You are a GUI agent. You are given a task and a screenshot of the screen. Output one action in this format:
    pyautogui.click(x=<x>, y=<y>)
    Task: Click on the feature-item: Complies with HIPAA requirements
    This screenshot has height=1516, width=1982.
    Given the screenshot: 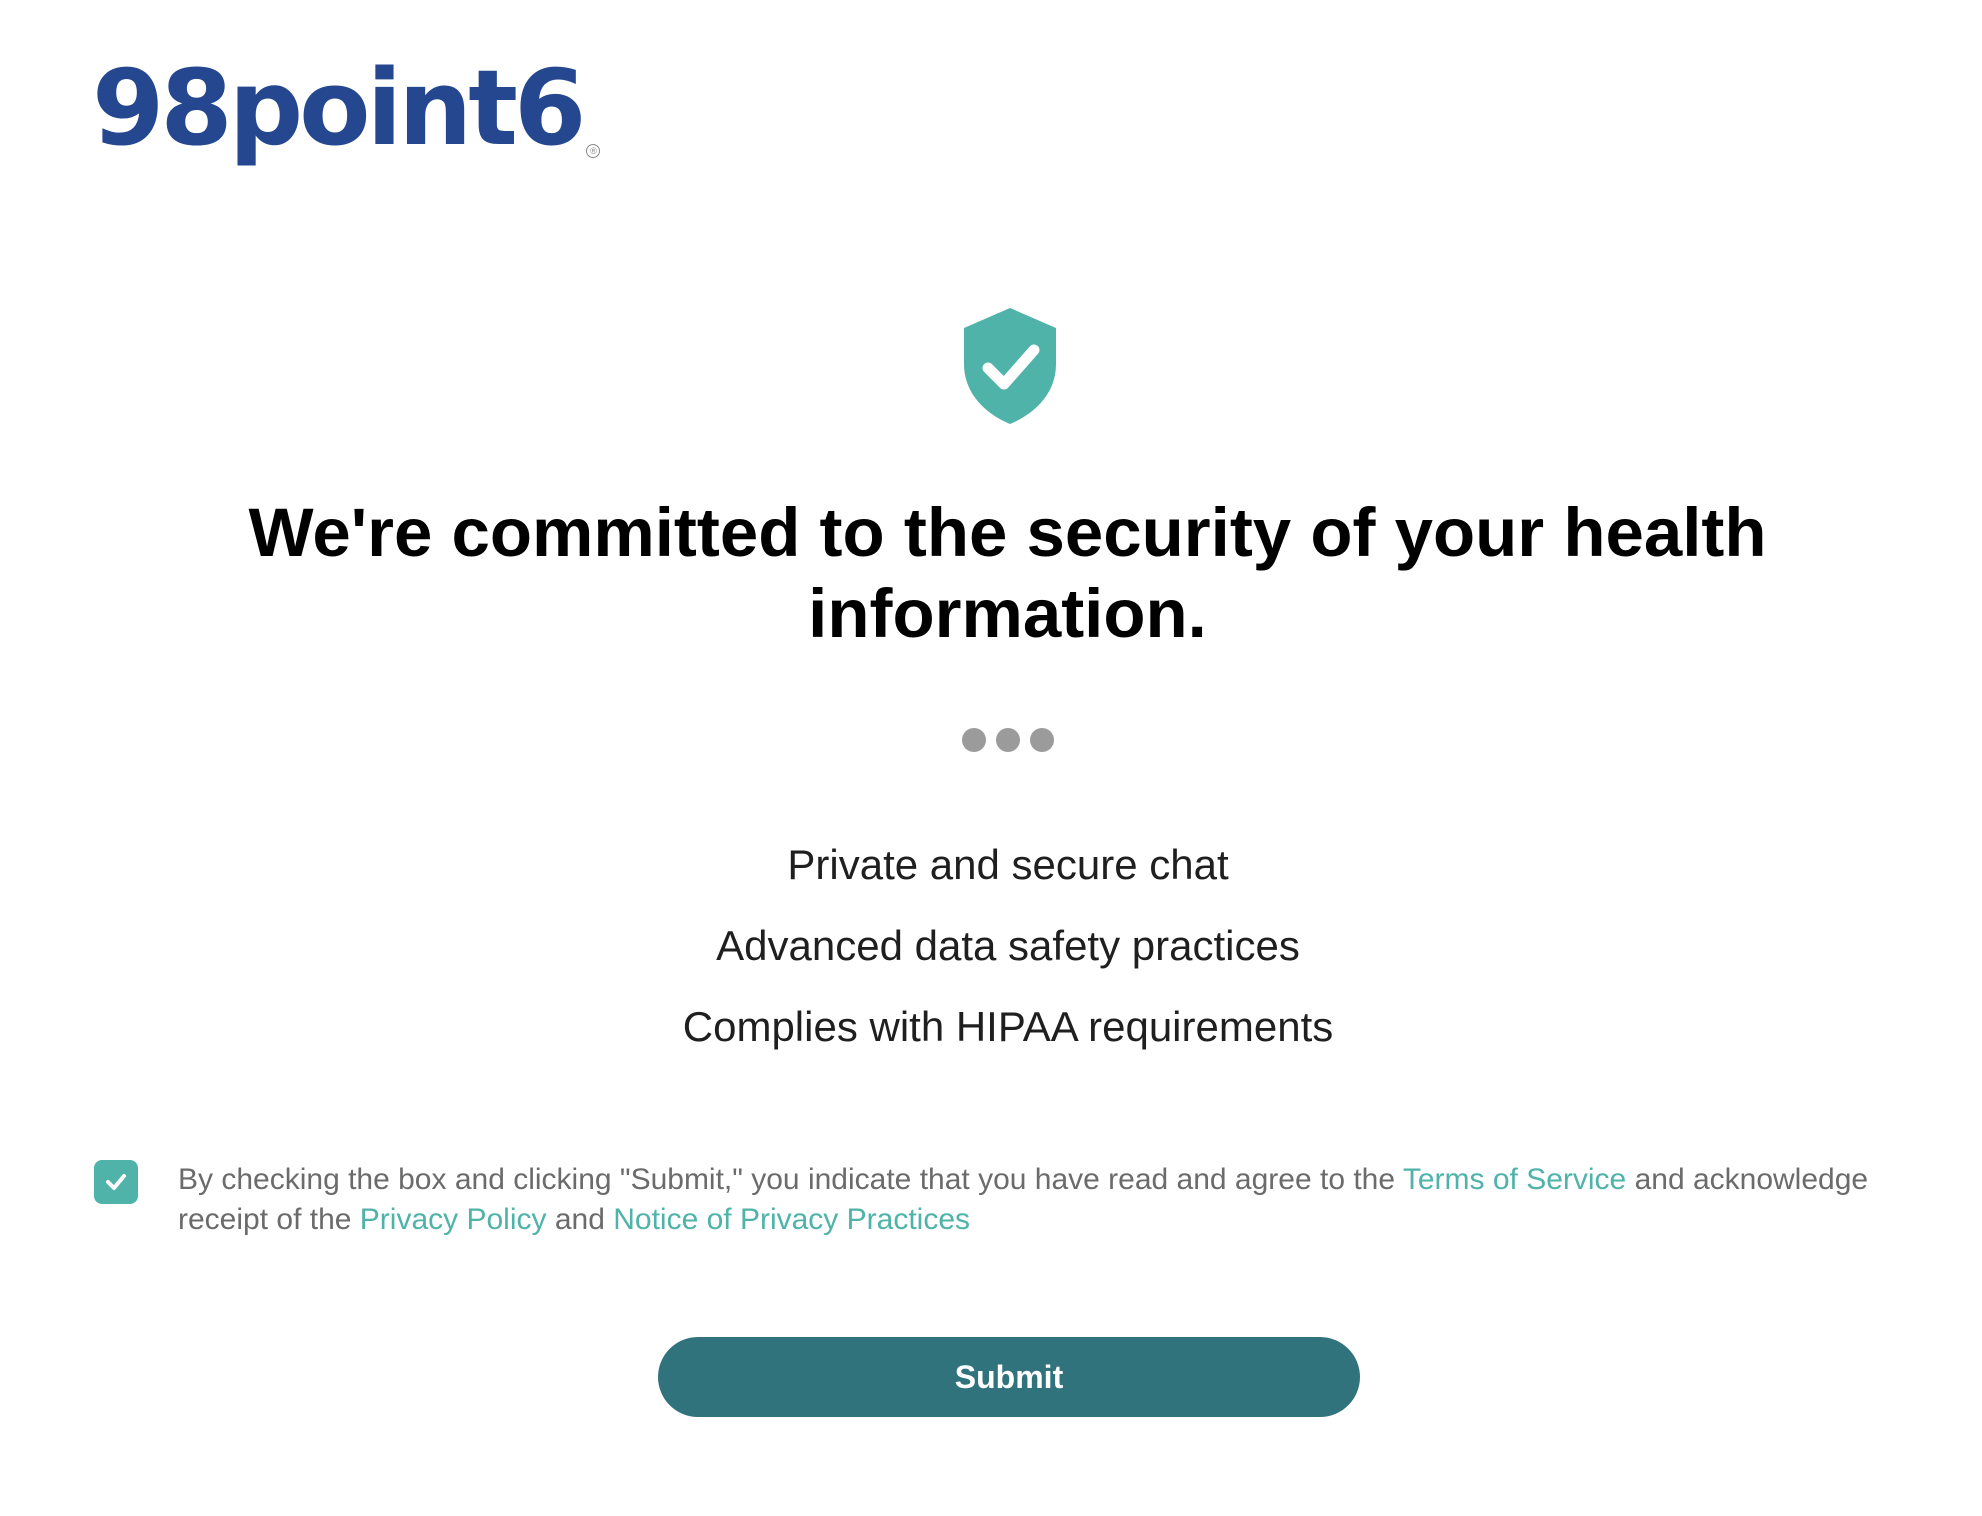 What is the action you would take?
    pyautogui.click(x=1008, y=1026)
    